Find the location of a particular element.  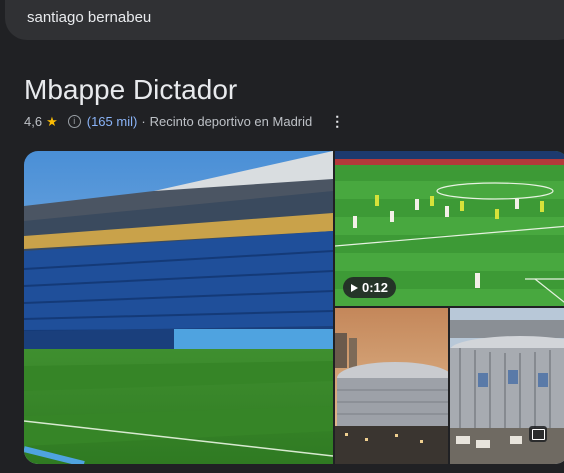

search-input is located at coordinates (277, 17).